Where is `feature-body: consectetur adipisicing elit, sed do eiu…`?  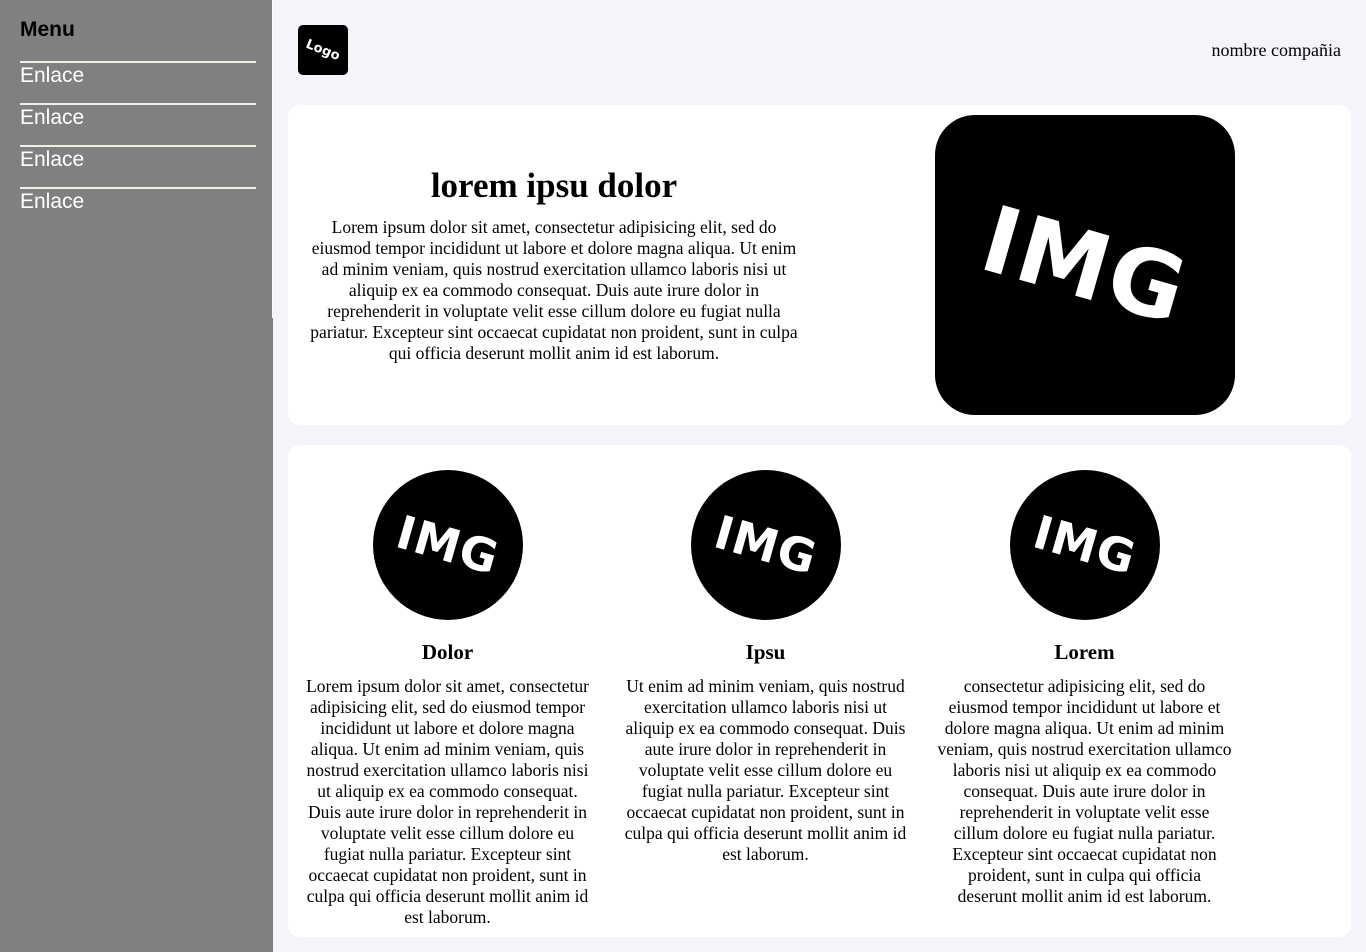
feature-body: consectetur adipisicing elit, sed do eiu… is located at coordinates (1084, 791).